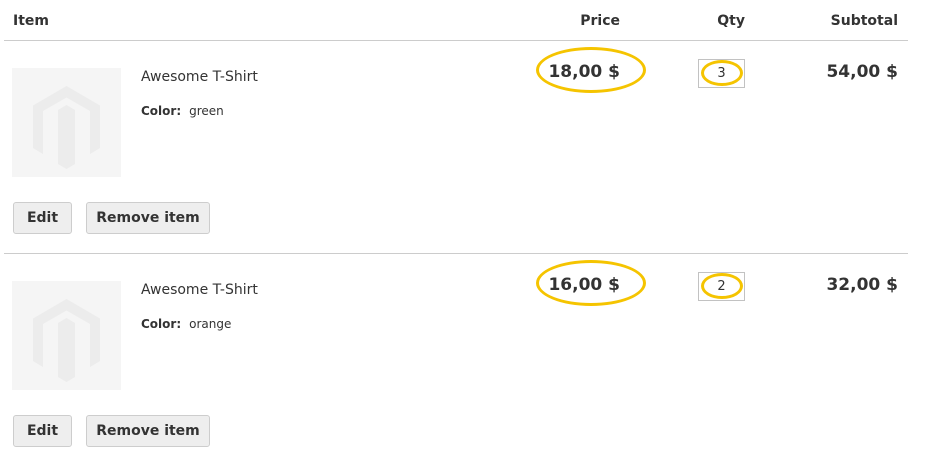 The image size is (939, 459). Describe the element at coordinates (862, 285) in the screenshot. I see `item-subtotal: 32,00 $` at that location.